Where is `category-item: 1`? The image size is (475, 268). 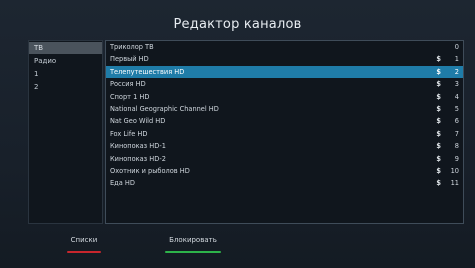
category-item: 1 is located at coordinates (65, 74).